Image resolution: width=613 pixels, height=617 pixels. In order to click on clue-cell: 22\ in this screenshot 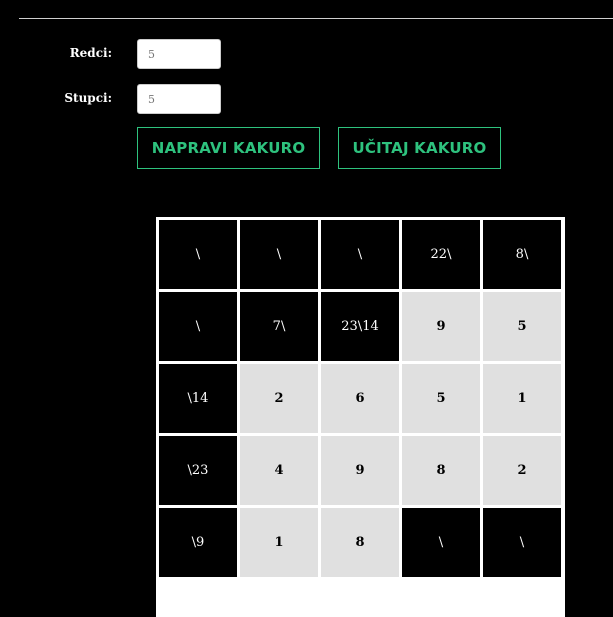, I will do `click(441, 254)`.